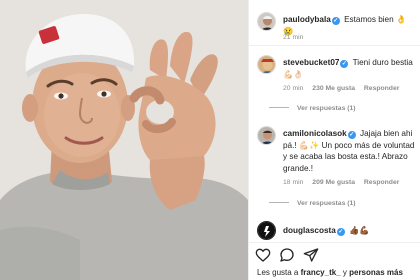  I want to click on comment-time: 21 min, so click(293, 37).